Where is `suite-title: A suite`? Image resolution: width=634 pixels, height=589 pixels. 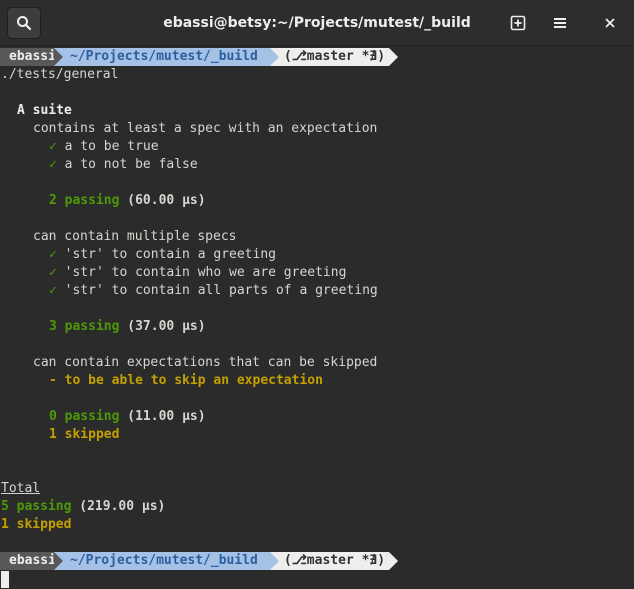
suite-title: A suite is located at coordinates (44, 110).